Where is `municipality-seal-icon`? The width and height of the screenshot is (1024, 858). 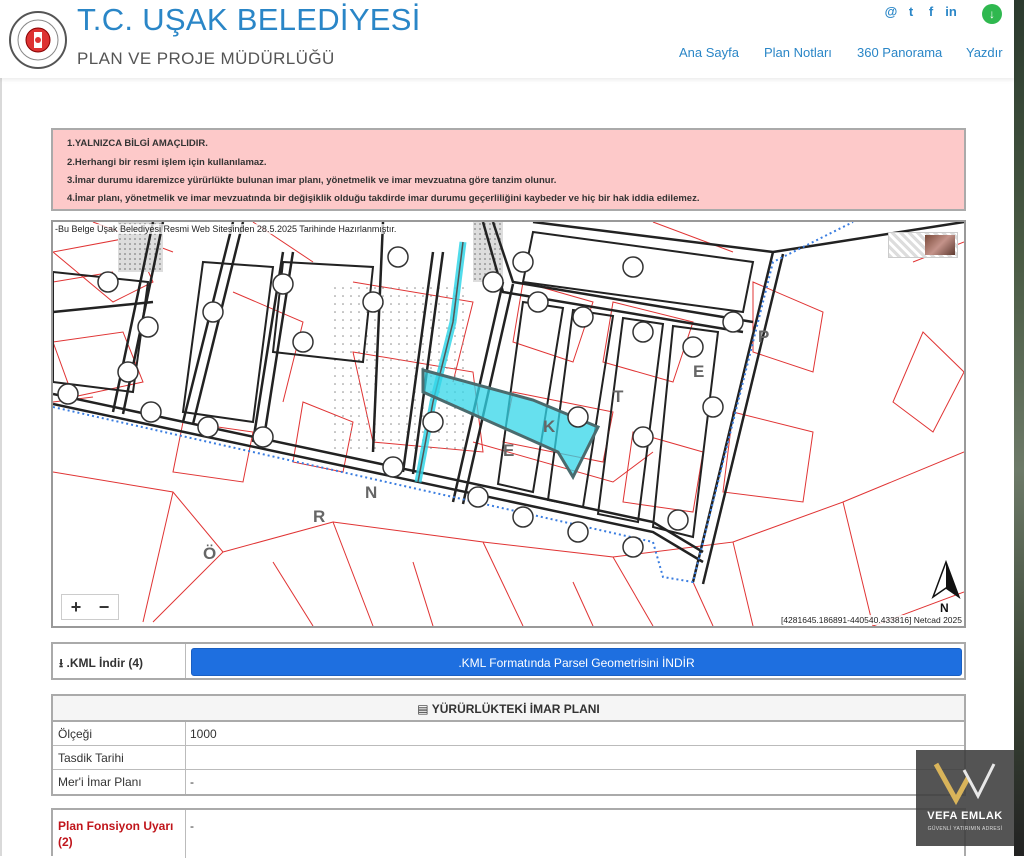
municipality-seal-icon is located at coordinates (38, 40).